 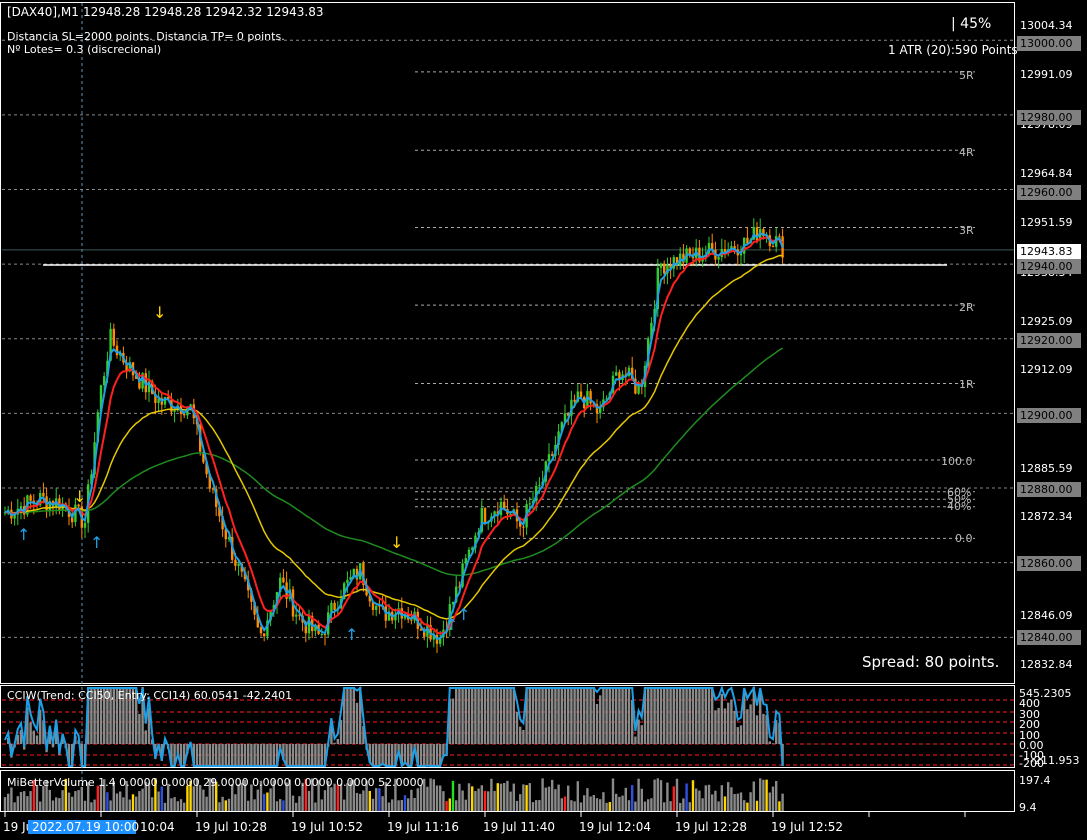 I want to click on time-label: 19 Jul 12:28, so click(x=711, y=827).